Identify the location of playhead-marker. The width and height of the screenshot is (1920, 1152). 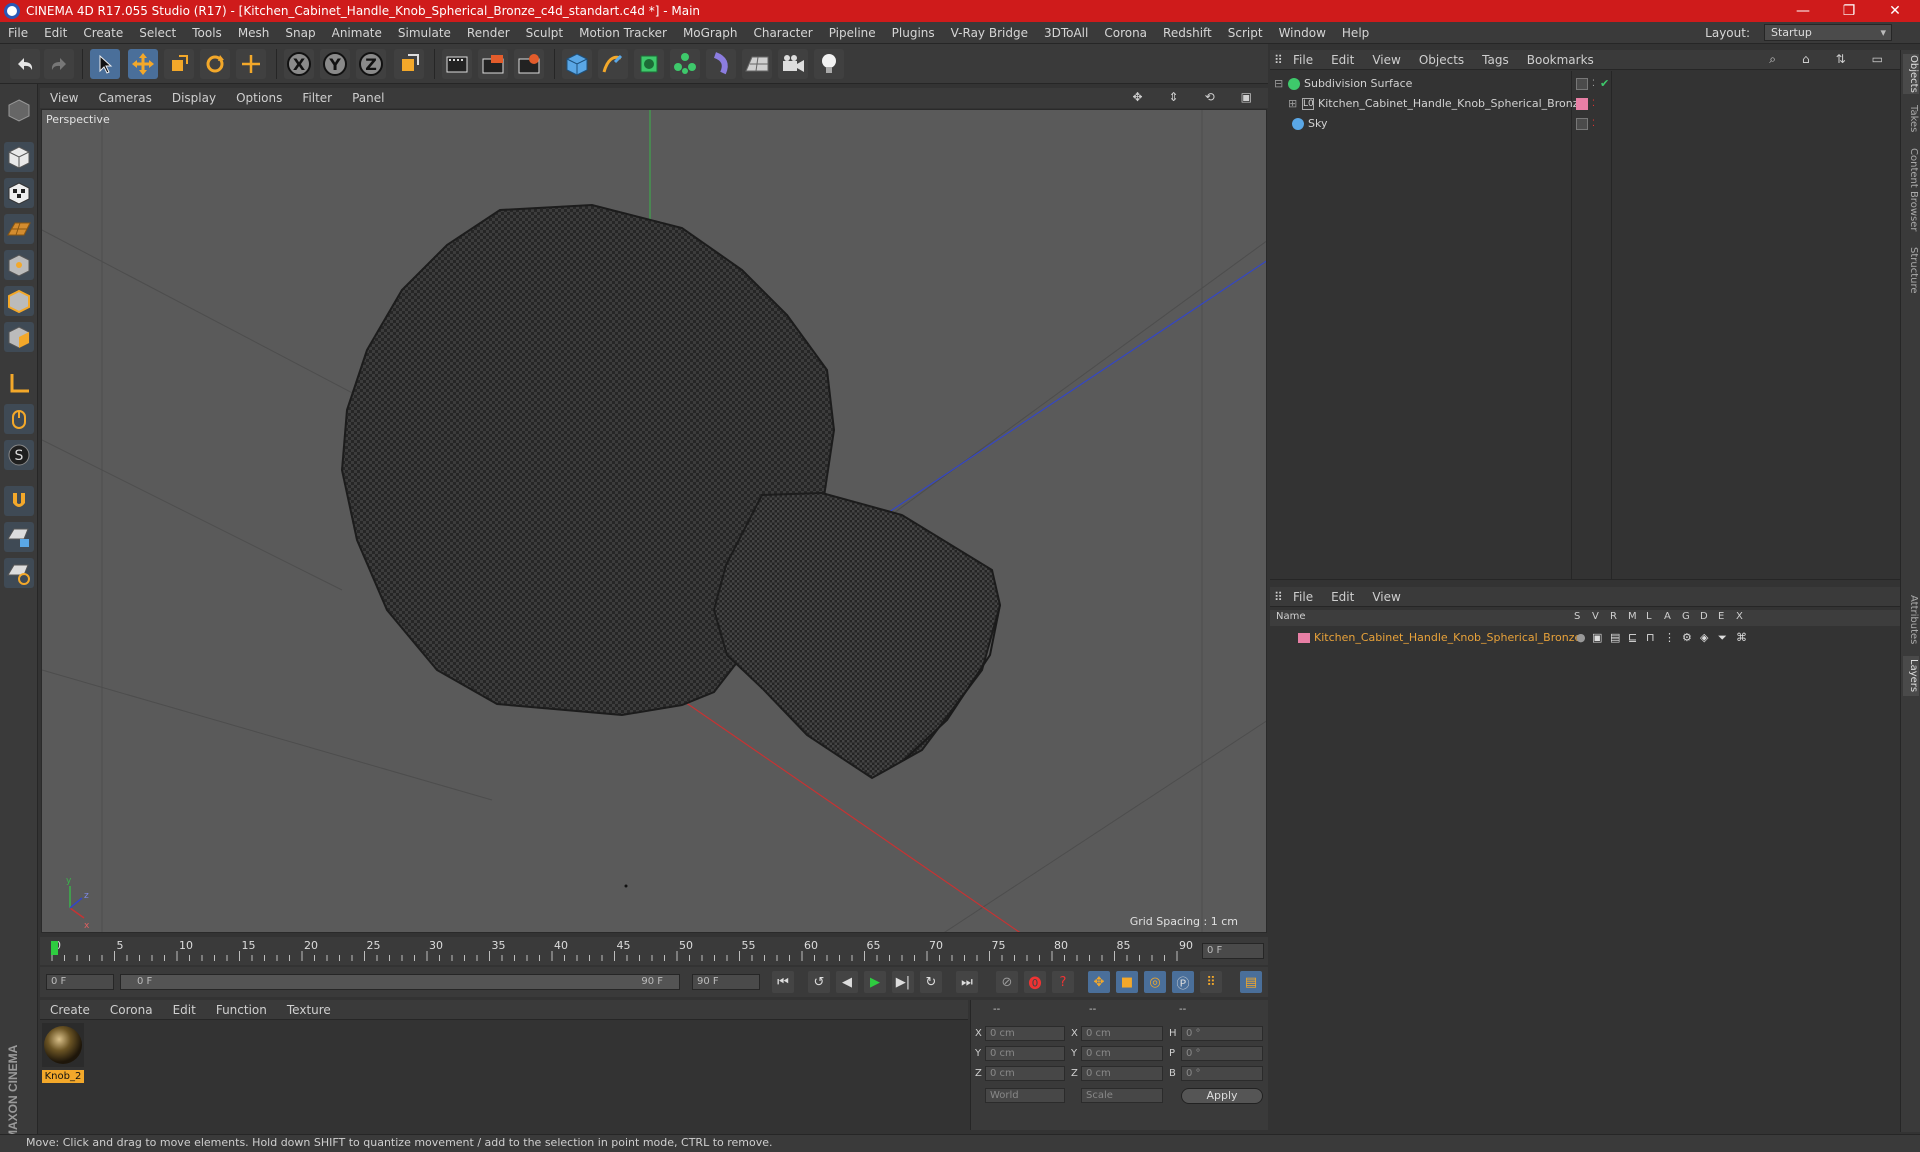
(54, 948).